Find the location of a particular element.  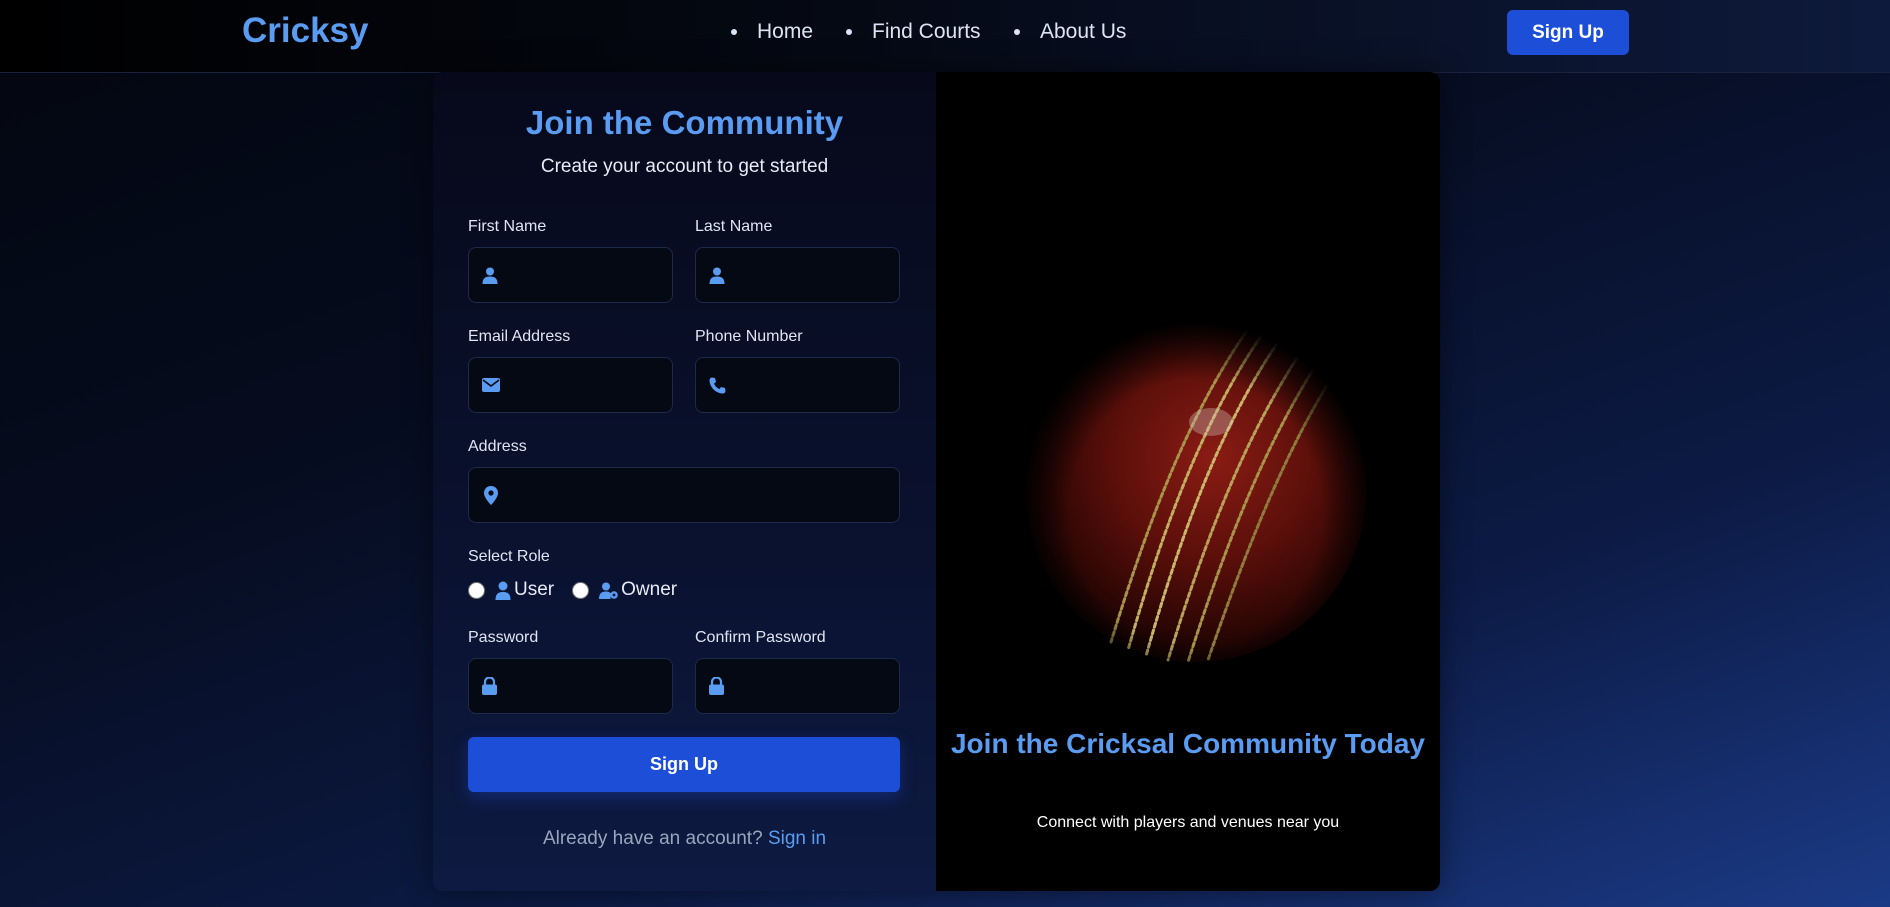

phone-icon is located at coordinates (717, 385).